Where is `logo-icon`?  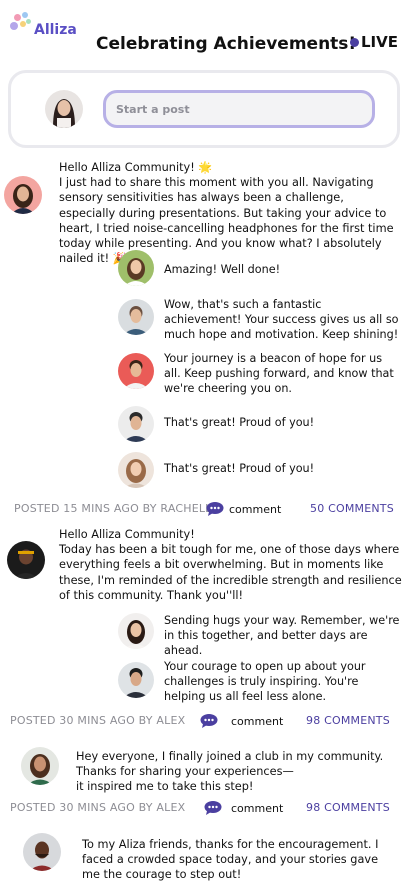
logo-icon is located at coordinates (22, 23).